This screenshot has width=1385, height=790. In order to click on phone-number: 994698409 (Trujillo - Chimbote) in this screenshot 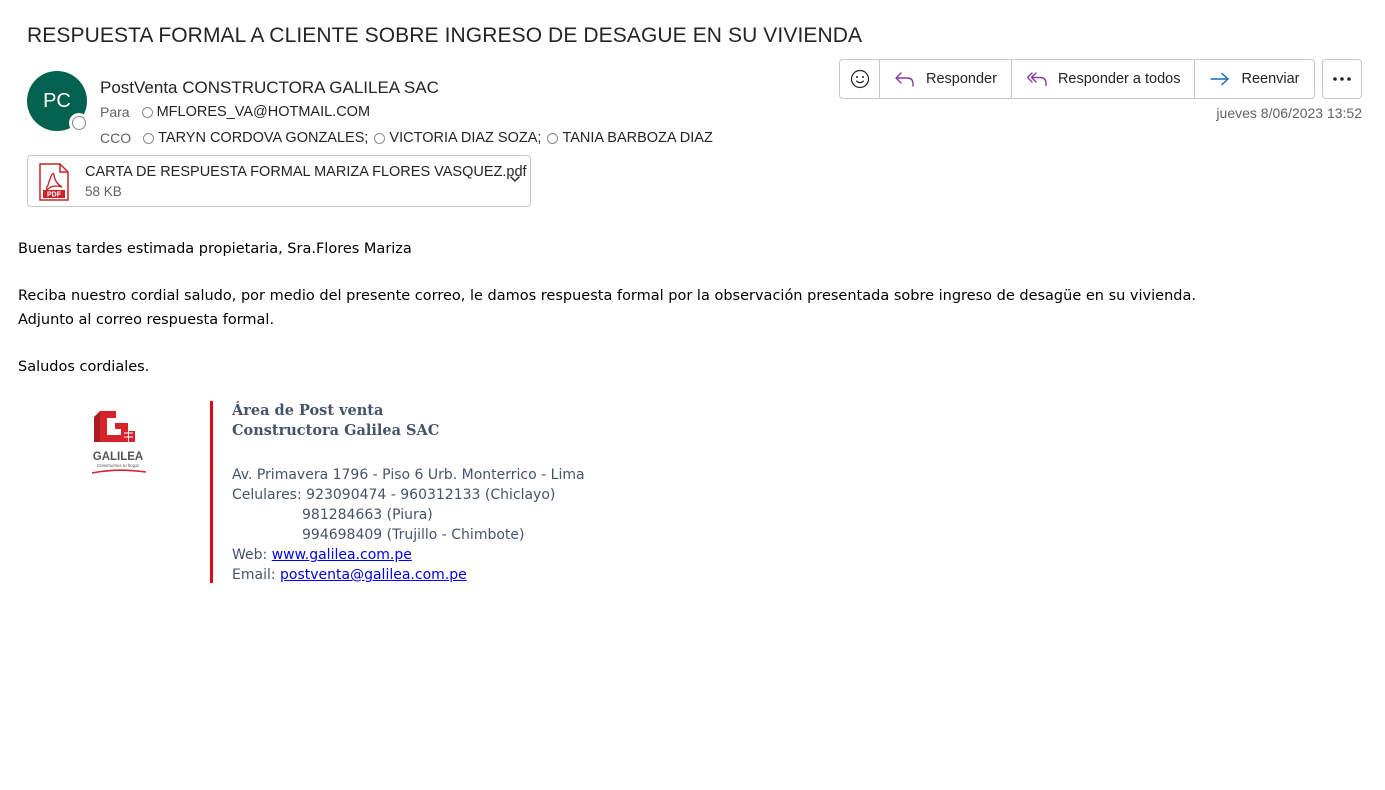, I will do `click(413, 535)`.